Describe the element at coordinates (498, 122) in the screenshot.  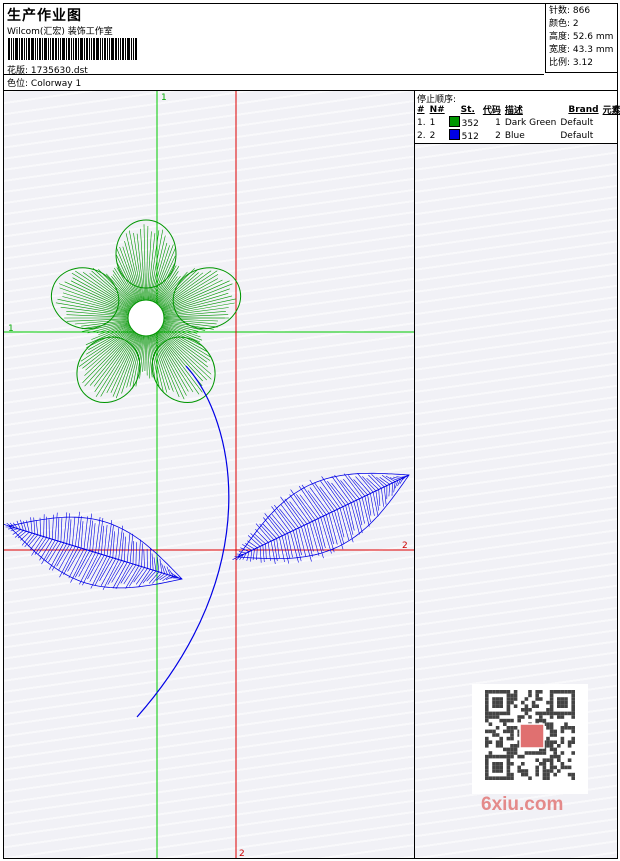
I see `row-code: 1` at that location.